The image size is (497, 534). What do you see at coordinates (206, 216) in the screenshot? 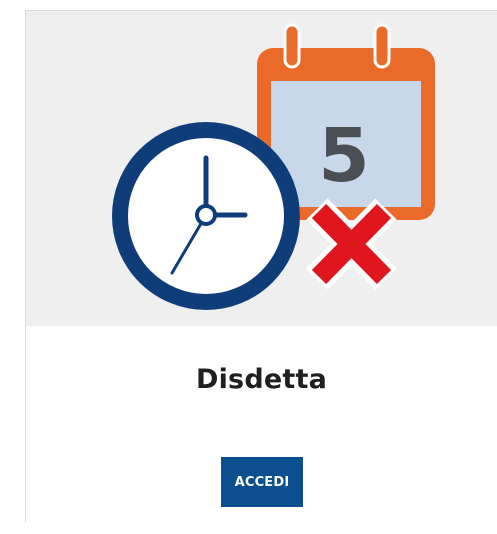
I see `clock-icon` at bounding box center [206, 216].